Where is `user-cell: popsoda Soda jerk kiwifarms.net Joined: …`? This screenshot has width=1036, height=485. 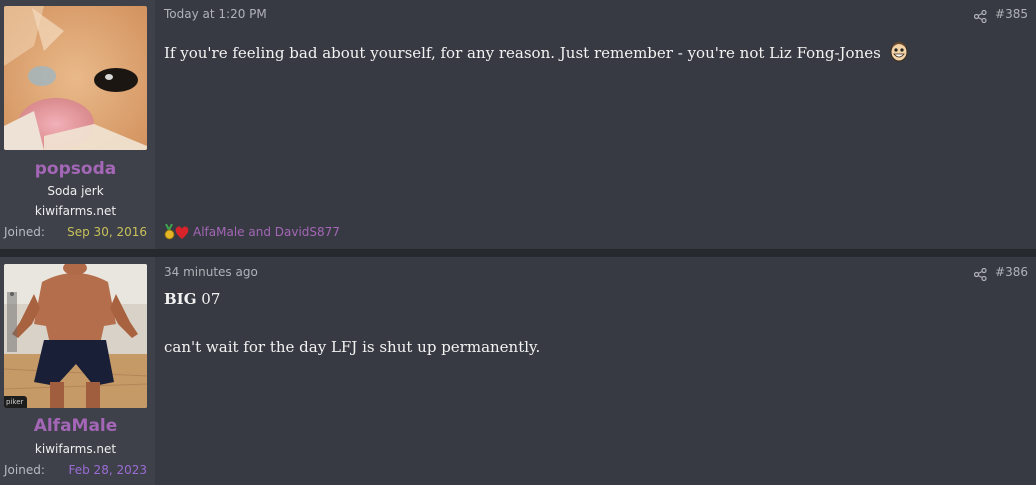
user-cell: popsoda Soda jerk kiwifarms.net Joined: … is located at coordinates (77, 124).